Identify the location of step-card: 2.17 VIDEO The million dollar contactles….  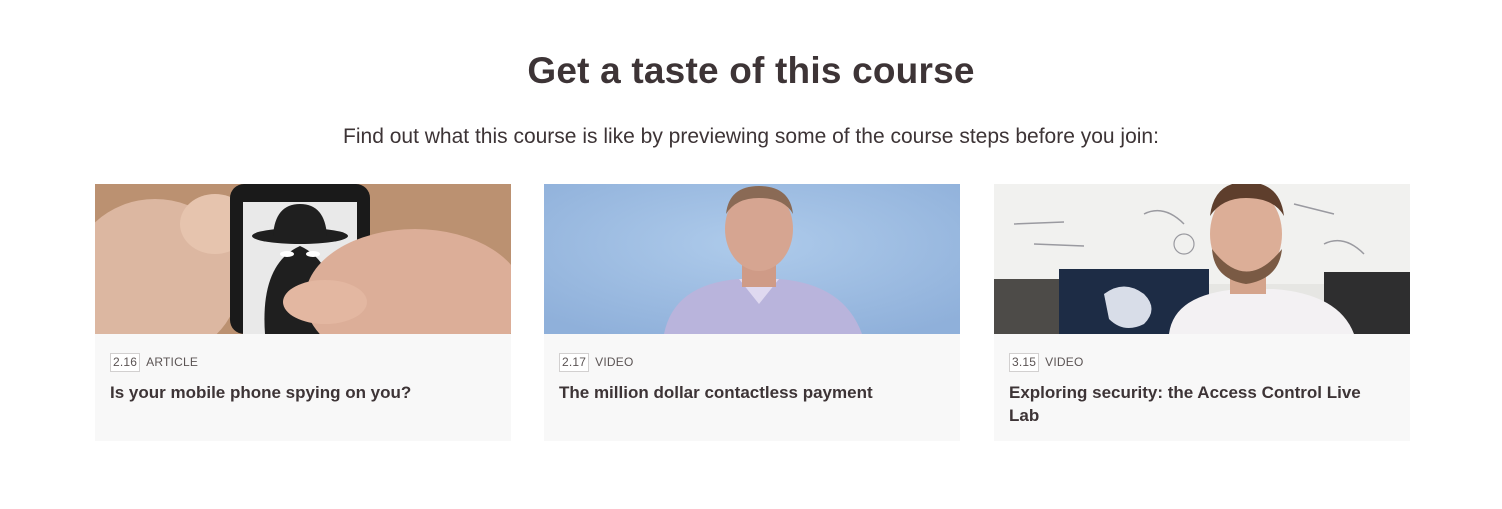
(752, 312).